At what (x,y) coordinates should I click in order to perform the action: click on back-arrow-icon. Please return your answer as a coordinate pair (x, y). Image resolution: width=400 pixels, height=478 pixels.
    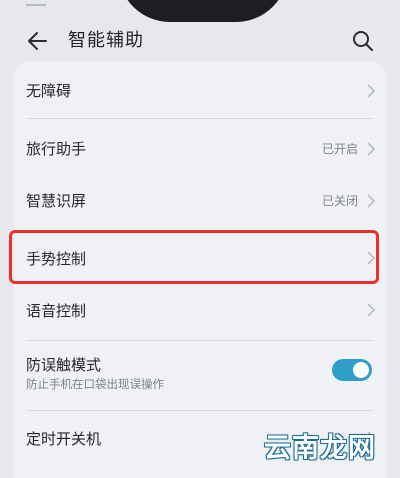
    Looking at the image, I should click on (38, 41).